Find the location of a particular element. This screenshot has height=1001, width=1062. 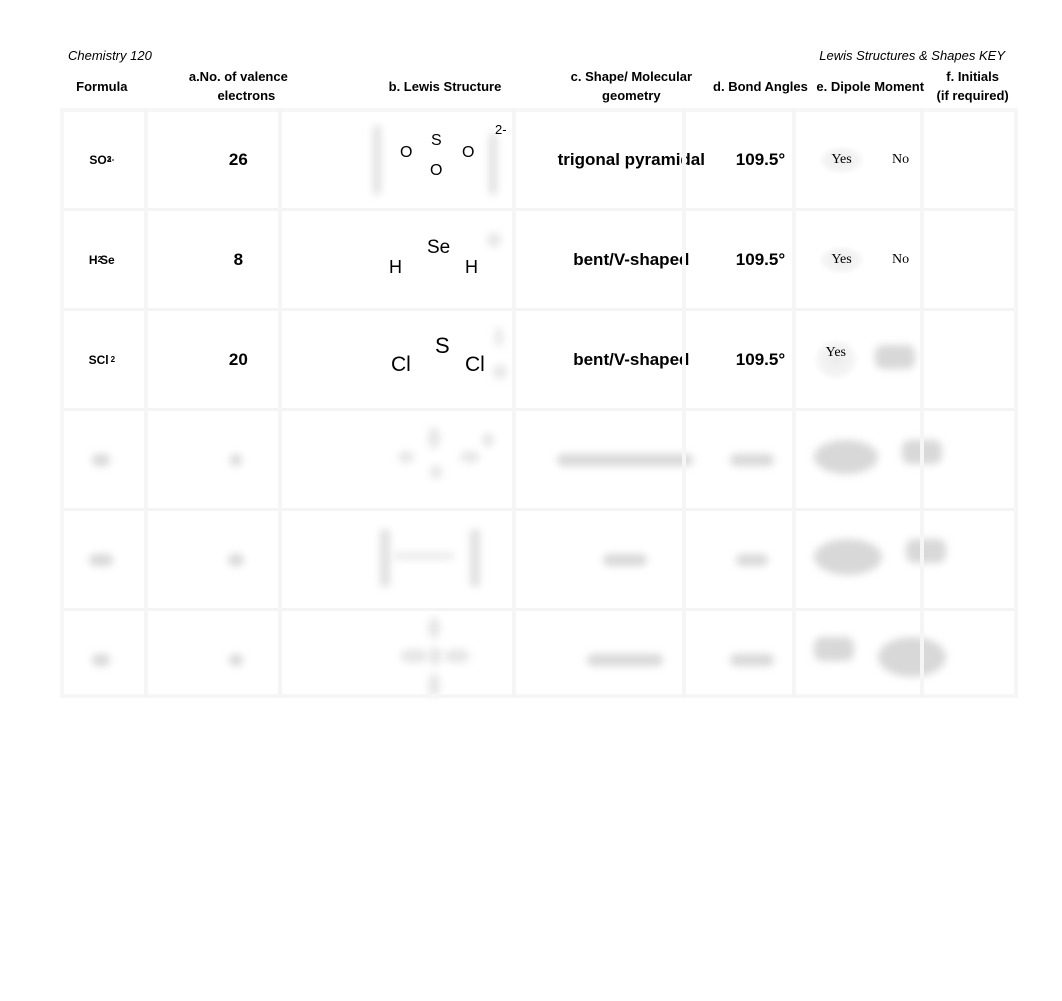

blurred-bond is located at coordinates (424, 555).